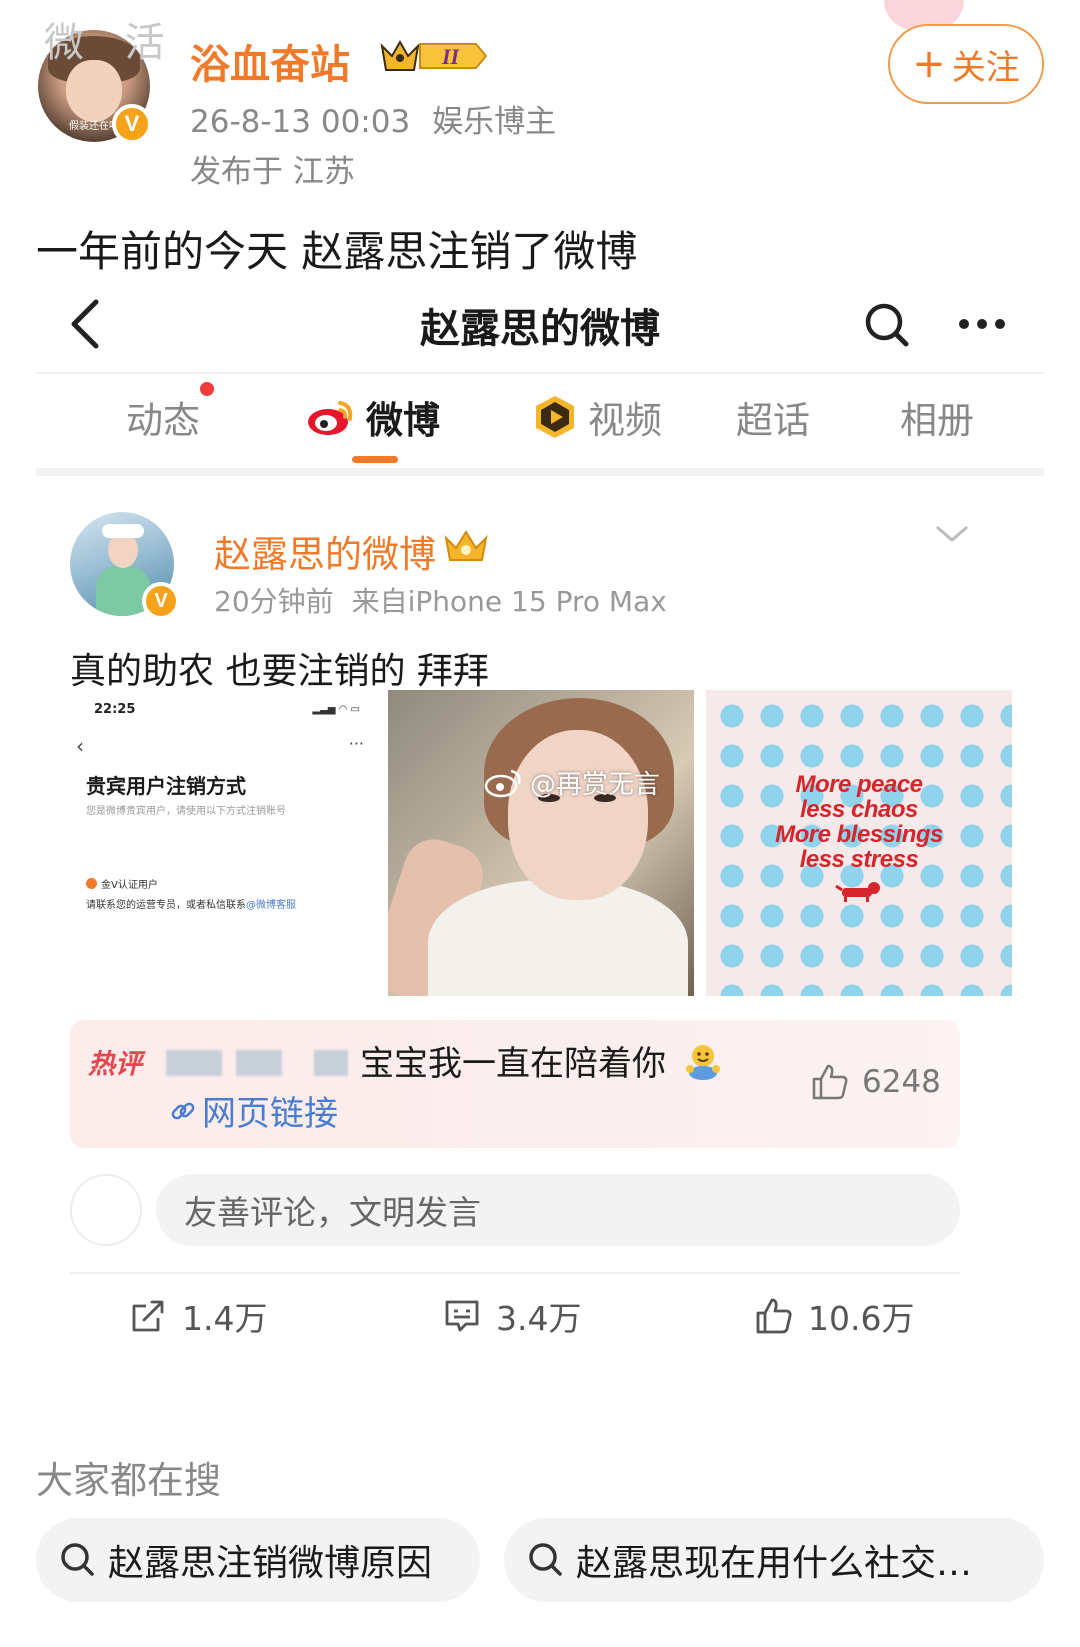 Image resolution: width=1080 pixels, height=1647 pixels. Describe the element at coordinates (330, 418) in the screenshot. I see `weibo-logo-icon` at that location.